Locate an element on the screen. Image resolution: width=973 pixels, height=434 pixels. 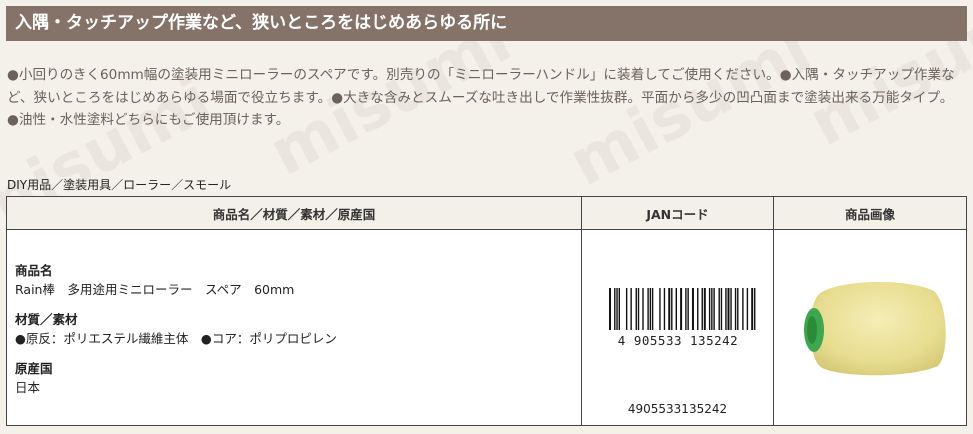
barcode-bars is located at coordinates (682, 309).